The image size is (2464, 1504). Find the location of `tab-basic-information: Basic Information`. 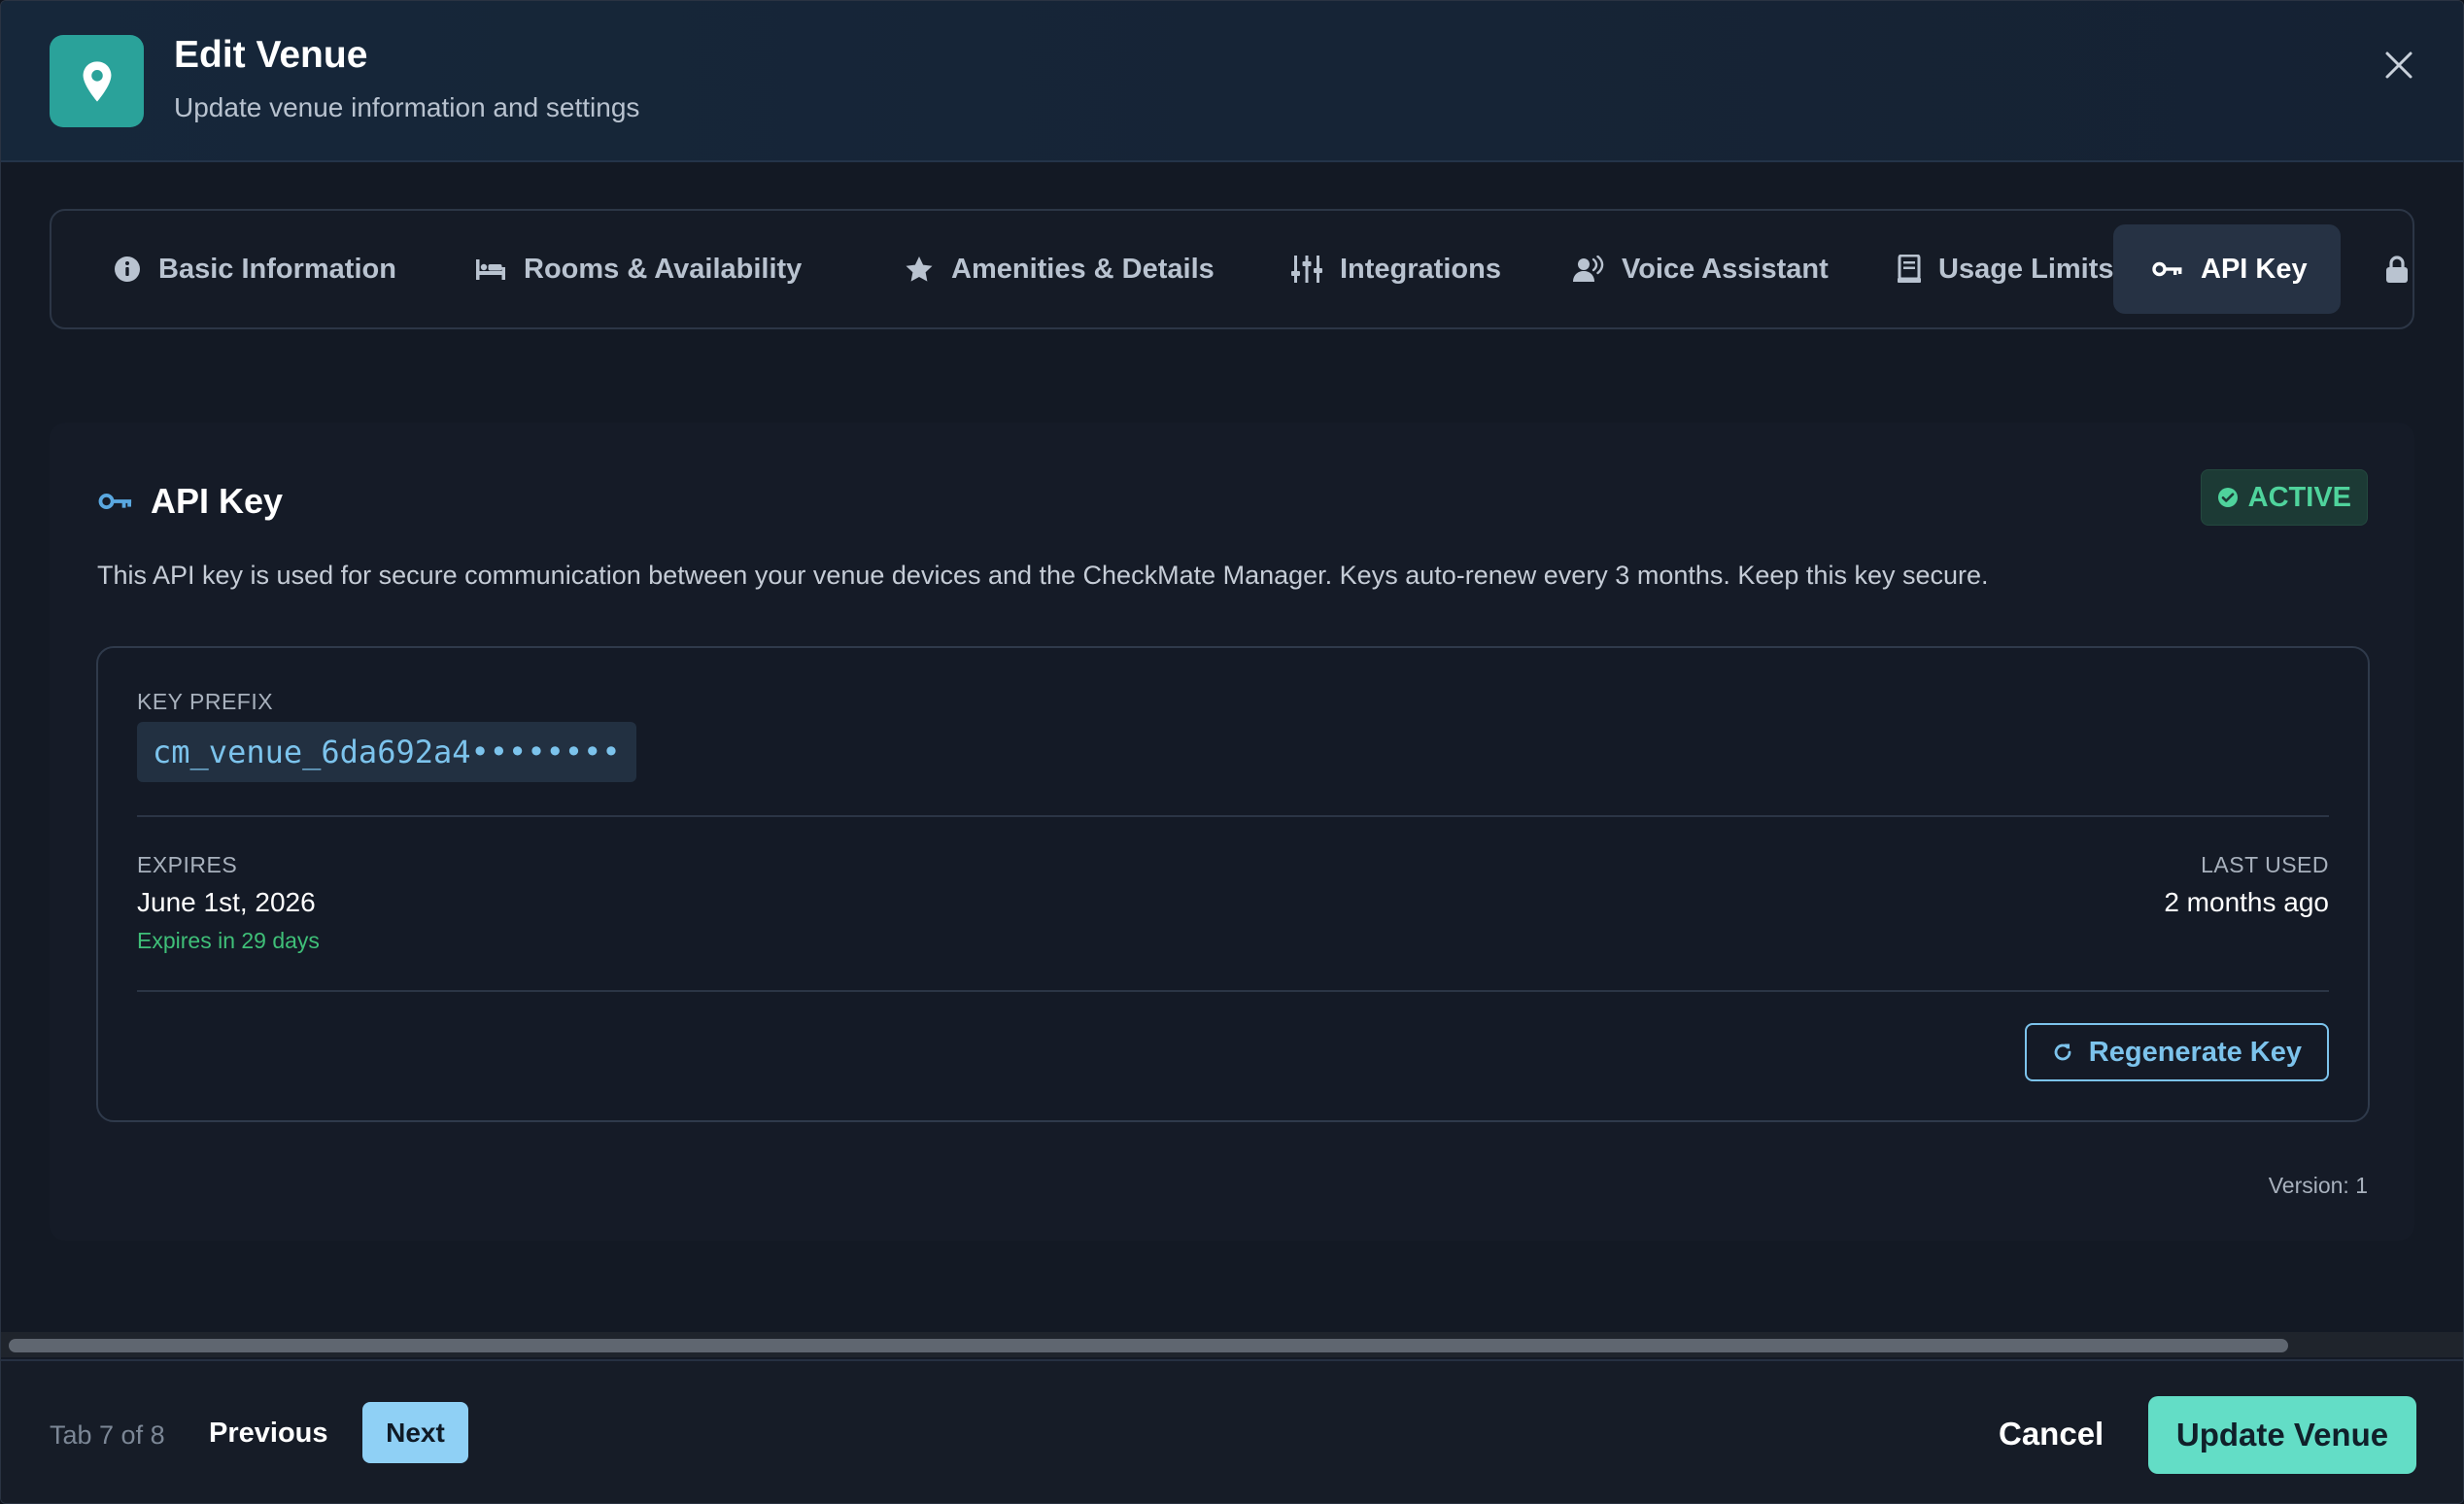

tab-basic-information: Basic Information is located at coordinates (255, 269).